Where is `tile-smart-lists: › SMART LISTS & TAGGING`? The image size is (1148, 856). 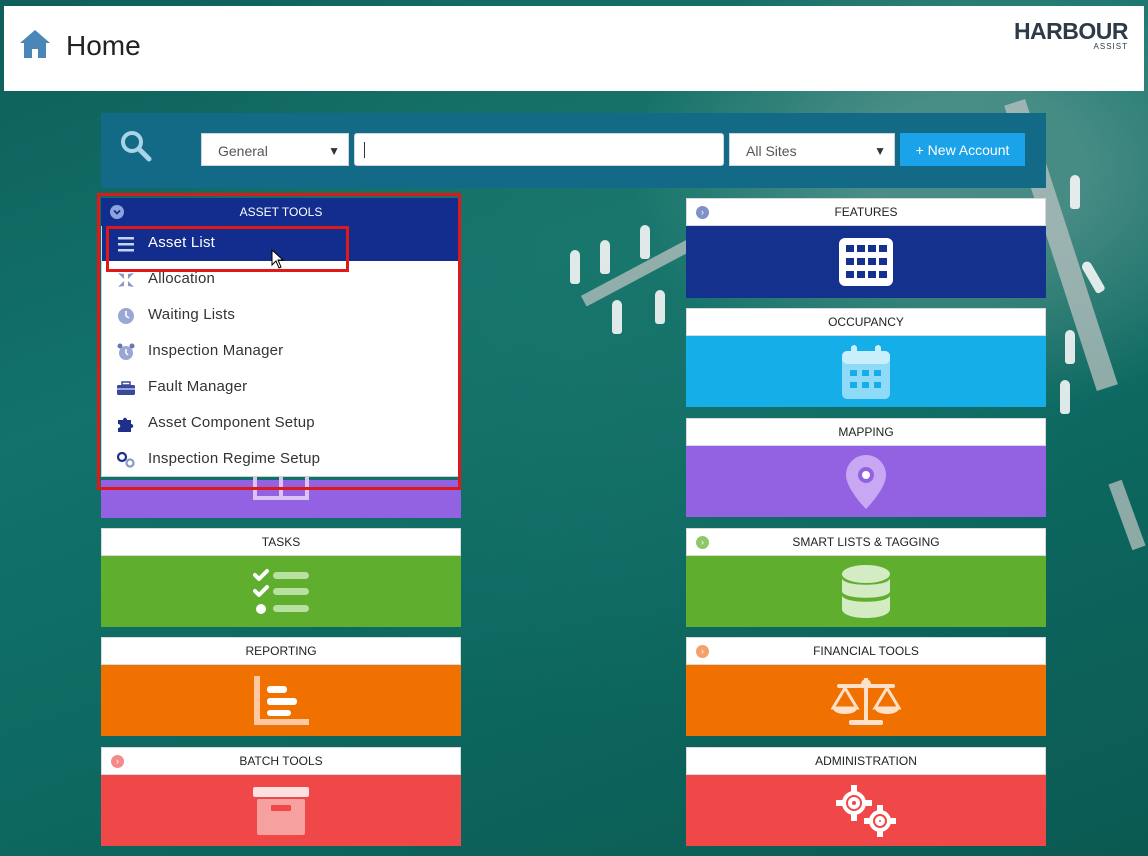 tile-smart-lists: › SMART LISTS & TAGGING is located at coordinates (866, 577).